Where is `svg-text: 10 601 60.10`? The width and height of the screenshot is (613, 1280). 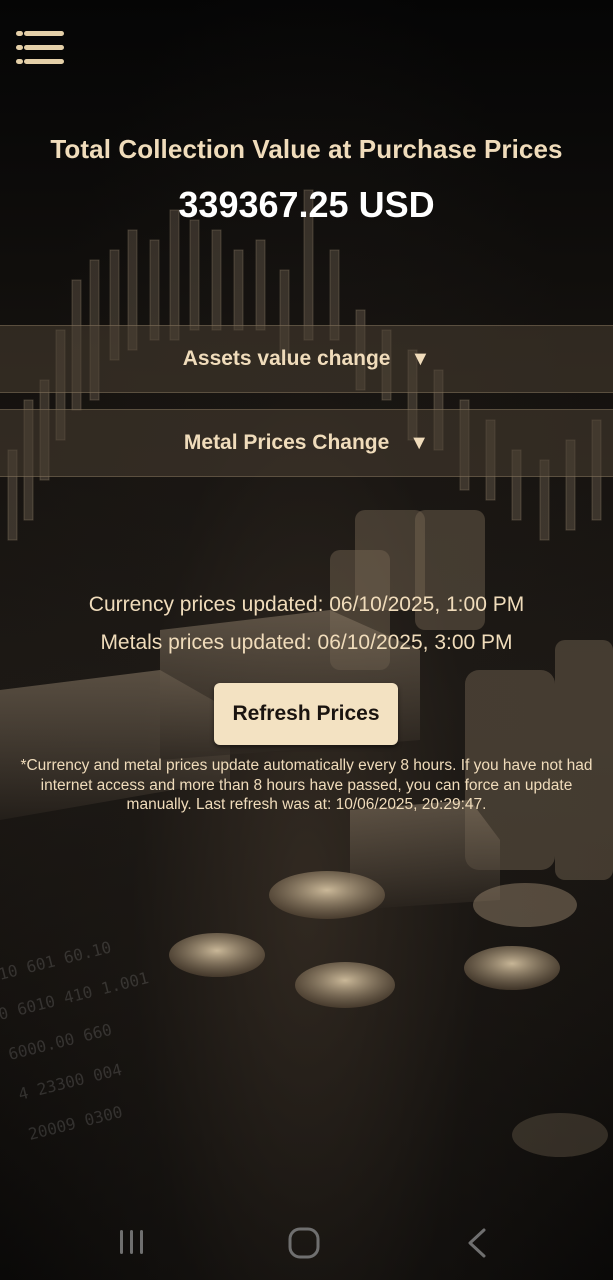 svg-text: 10 601 60.10 is located at coordinates (56, 960).